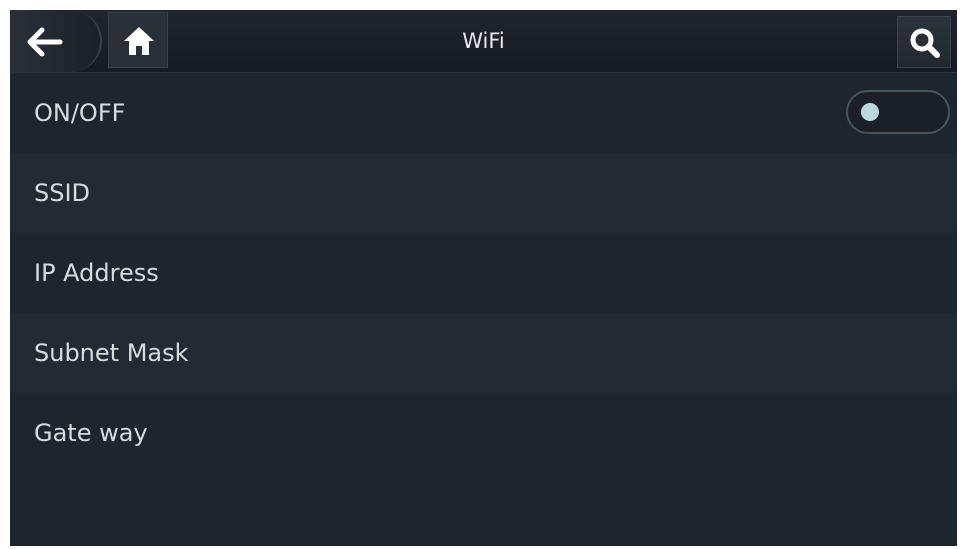 The width and height of the screenshot is (961, 549). What do you see at coordinates (80, 113) in the screenshot?
I see `setting-label-on-off: ON/OFF` at bounding box center [80, 113].